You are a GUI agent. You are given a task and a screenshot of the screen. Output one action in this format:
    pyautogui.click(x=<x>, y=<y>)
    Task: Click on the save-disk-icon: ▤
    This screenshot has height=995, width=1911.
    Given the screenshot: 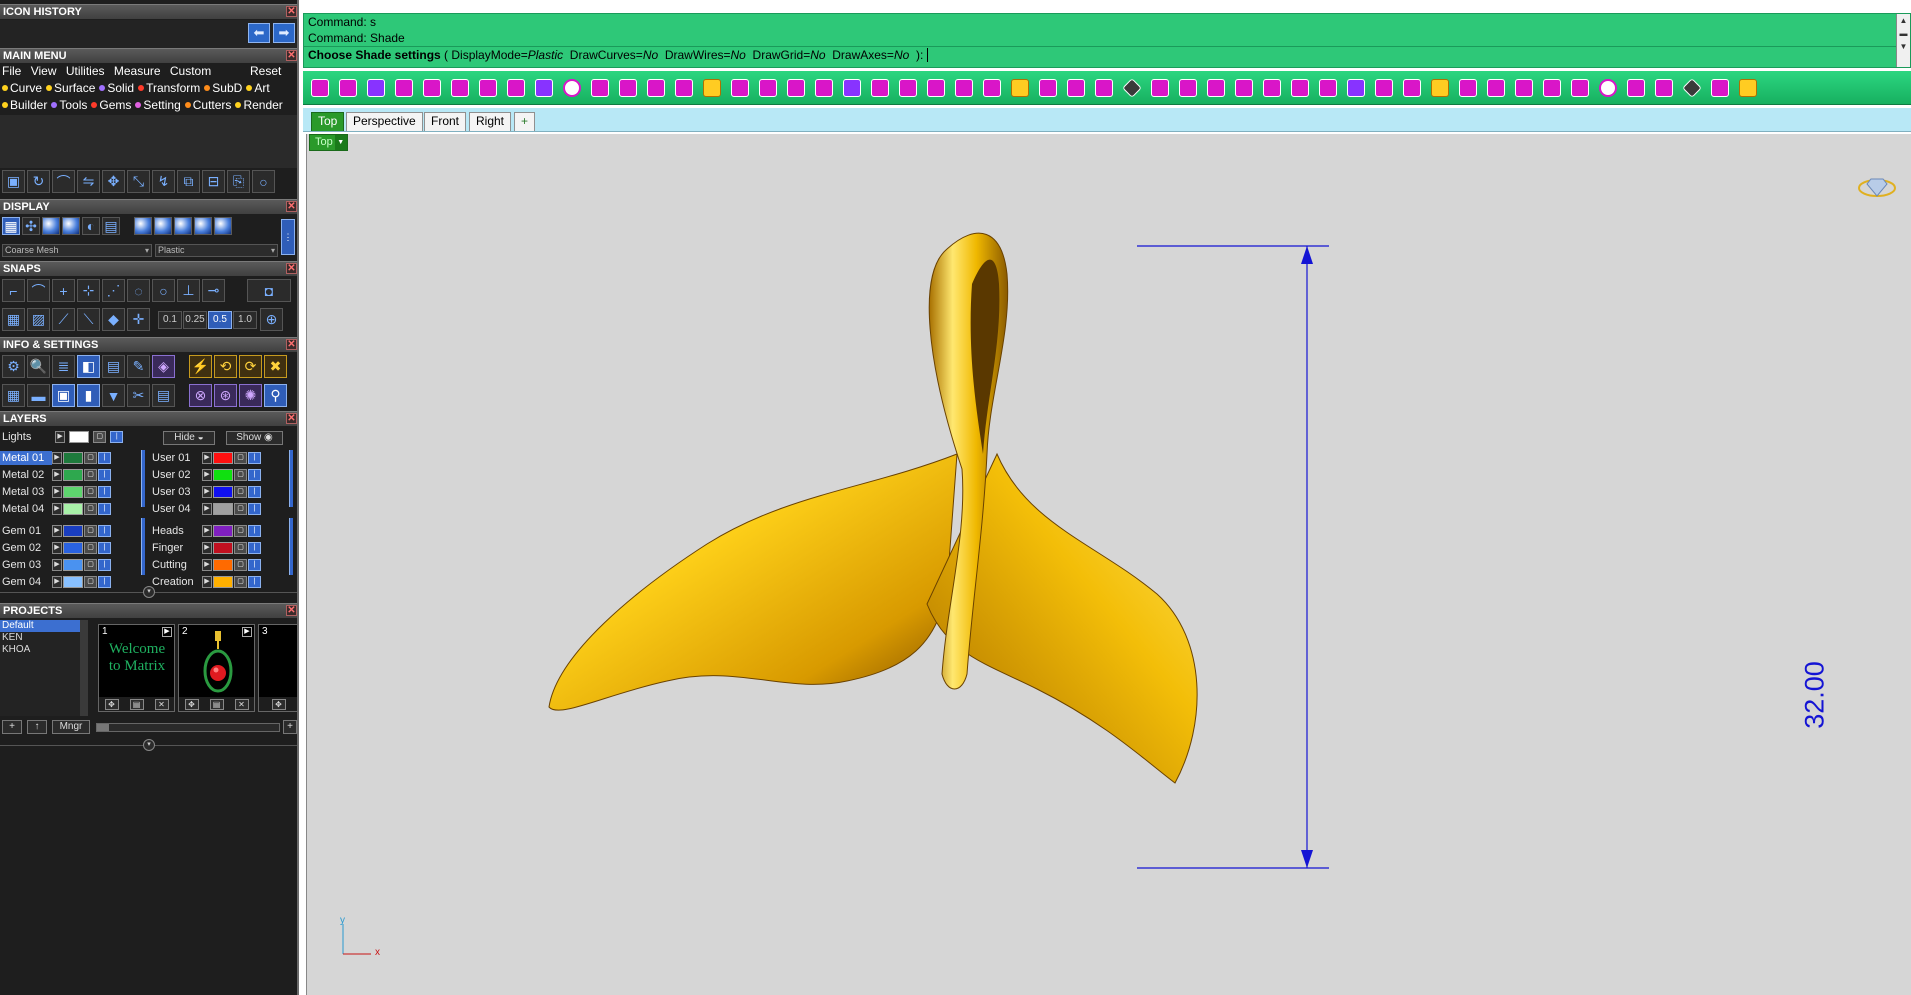 What is the action you would take?
    pyautogui.click(x=163, y=395)
    